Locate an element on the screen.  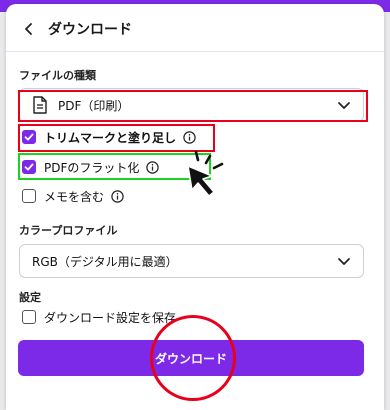
settings-label: 設定 is located at coordinates (30, 297).